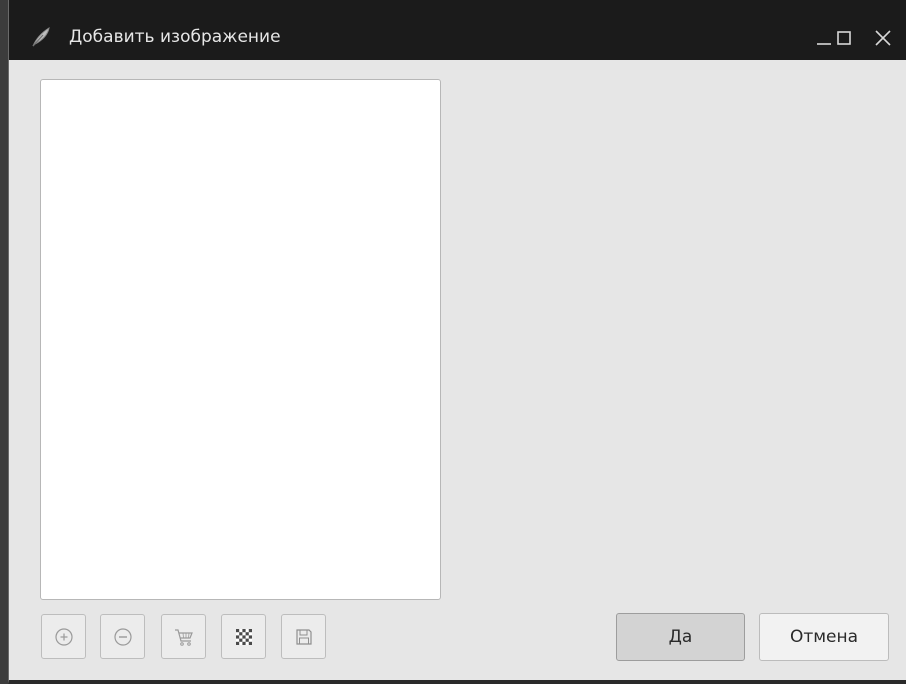 This screenshot has width=906, height=684. I want to click on transparency-button, so click(243, 636).